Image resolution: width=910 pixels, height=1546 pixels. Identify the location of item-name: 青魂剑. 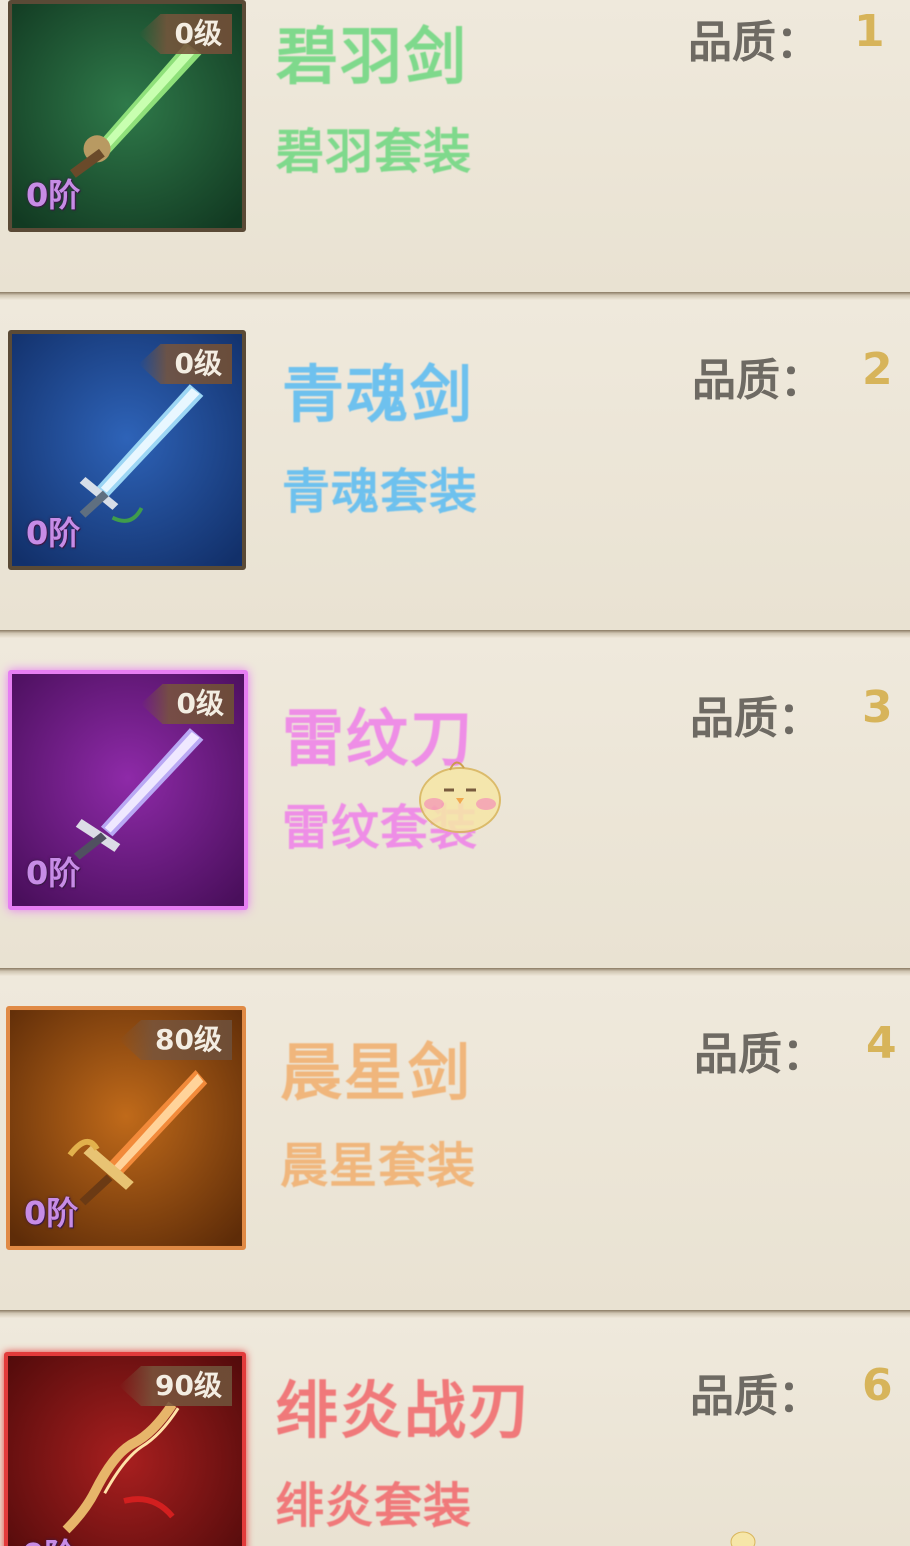
(378, 394).